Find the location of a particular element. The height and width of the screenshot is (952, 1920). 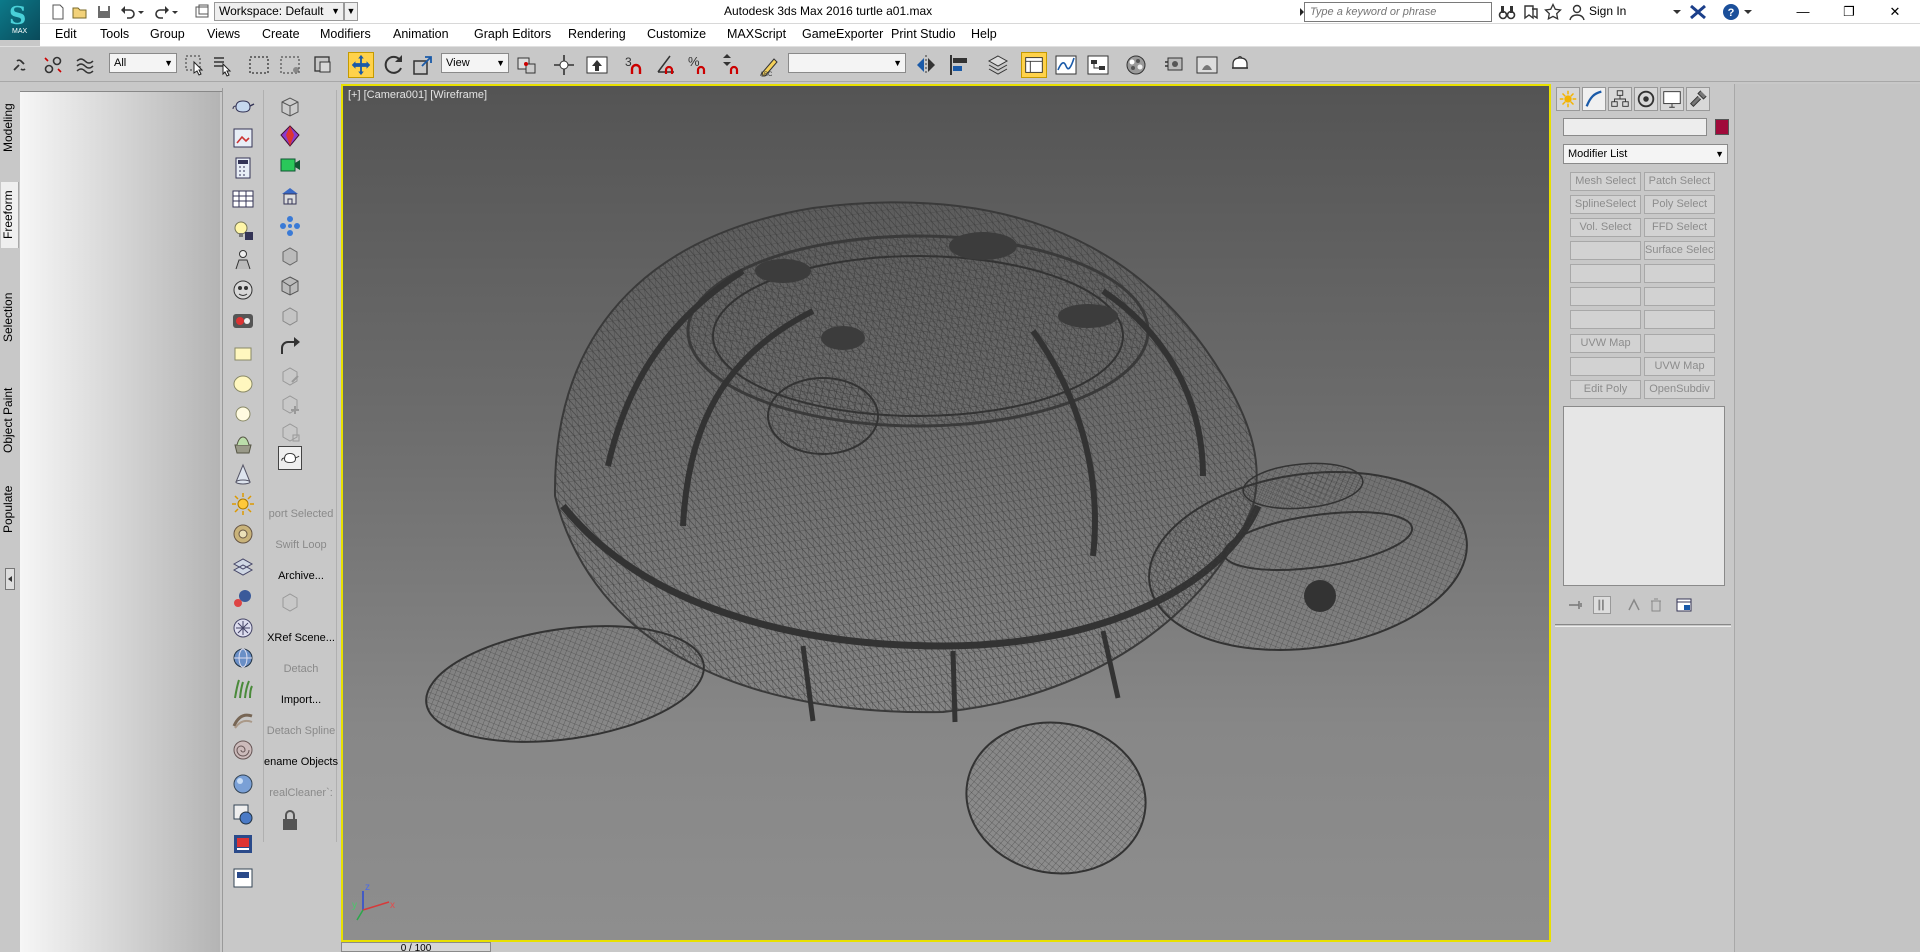

open-file-icon is located at coordinates (80, 12).